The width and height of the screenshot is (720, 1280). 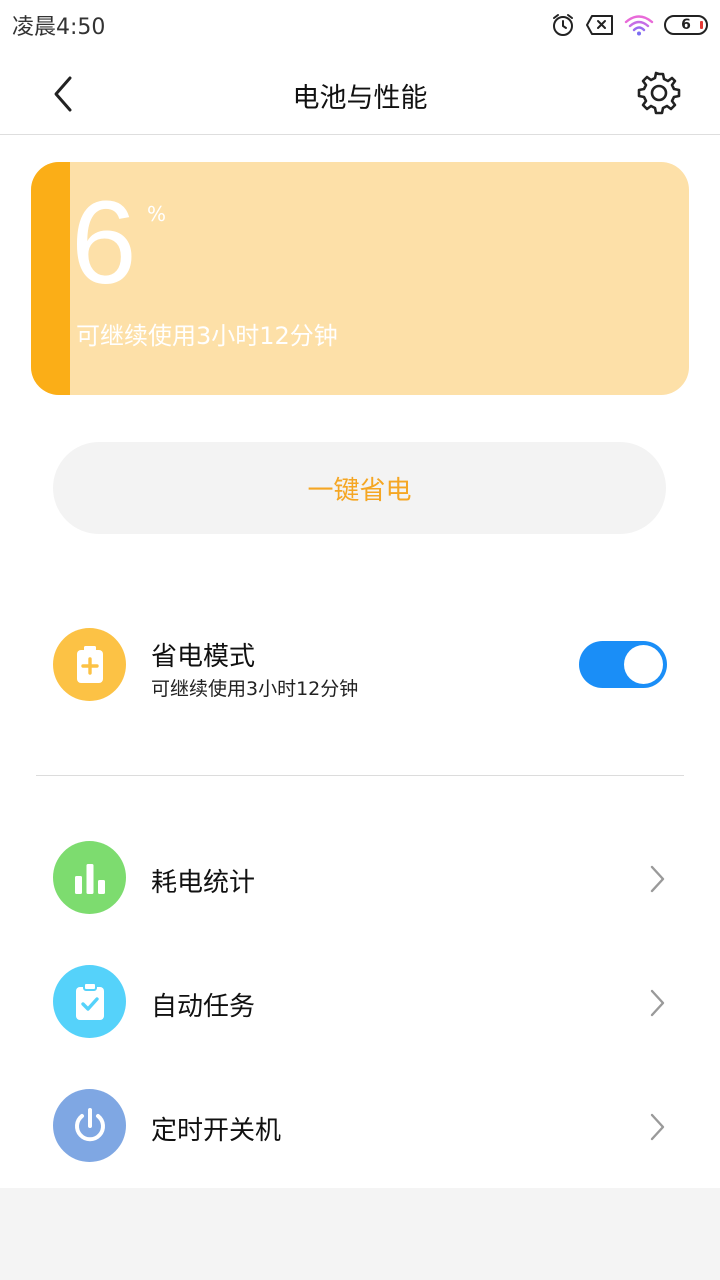 I want to click on alarm-icon, so click(x=563, y=25).